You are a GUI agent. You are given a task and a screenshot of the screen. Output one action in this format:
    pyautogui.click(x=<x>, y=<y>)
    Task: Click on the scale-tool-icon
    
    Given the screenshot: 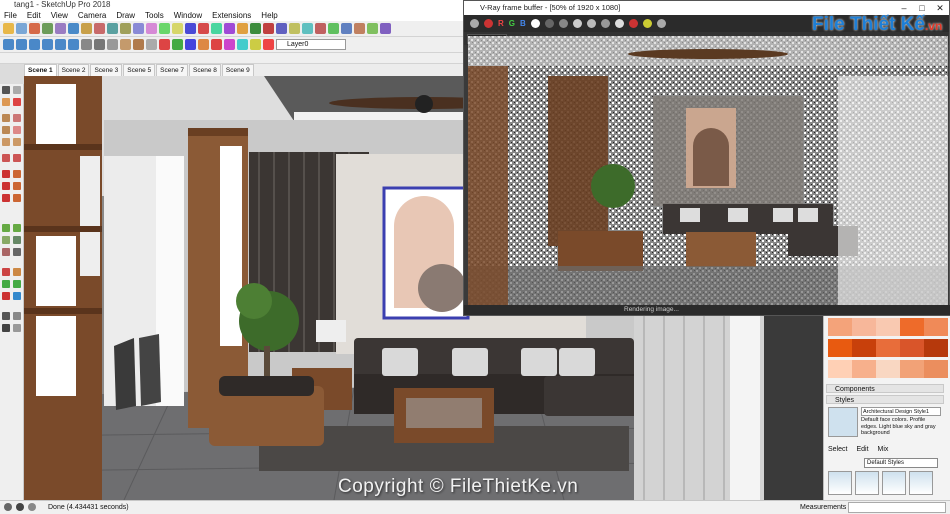 What is the action you would take?
    pyautogui.click(x=6, y=198)
    